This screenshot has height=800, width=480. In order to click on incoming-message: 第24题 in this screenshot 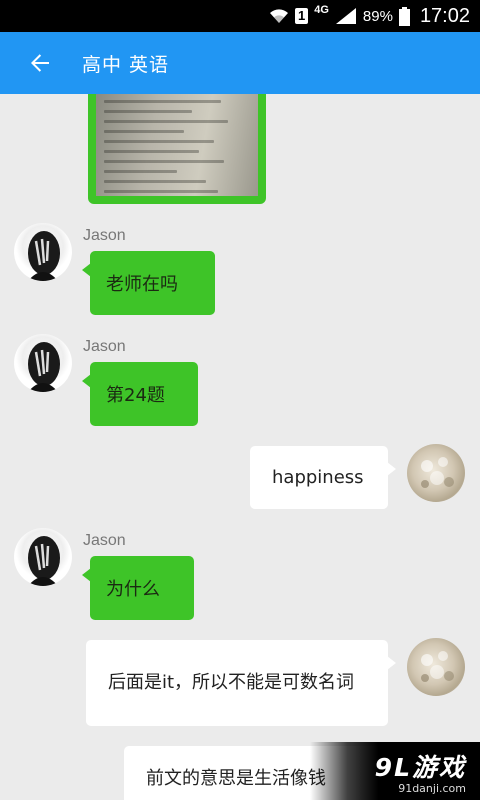, I will do `click(140, 394)`.